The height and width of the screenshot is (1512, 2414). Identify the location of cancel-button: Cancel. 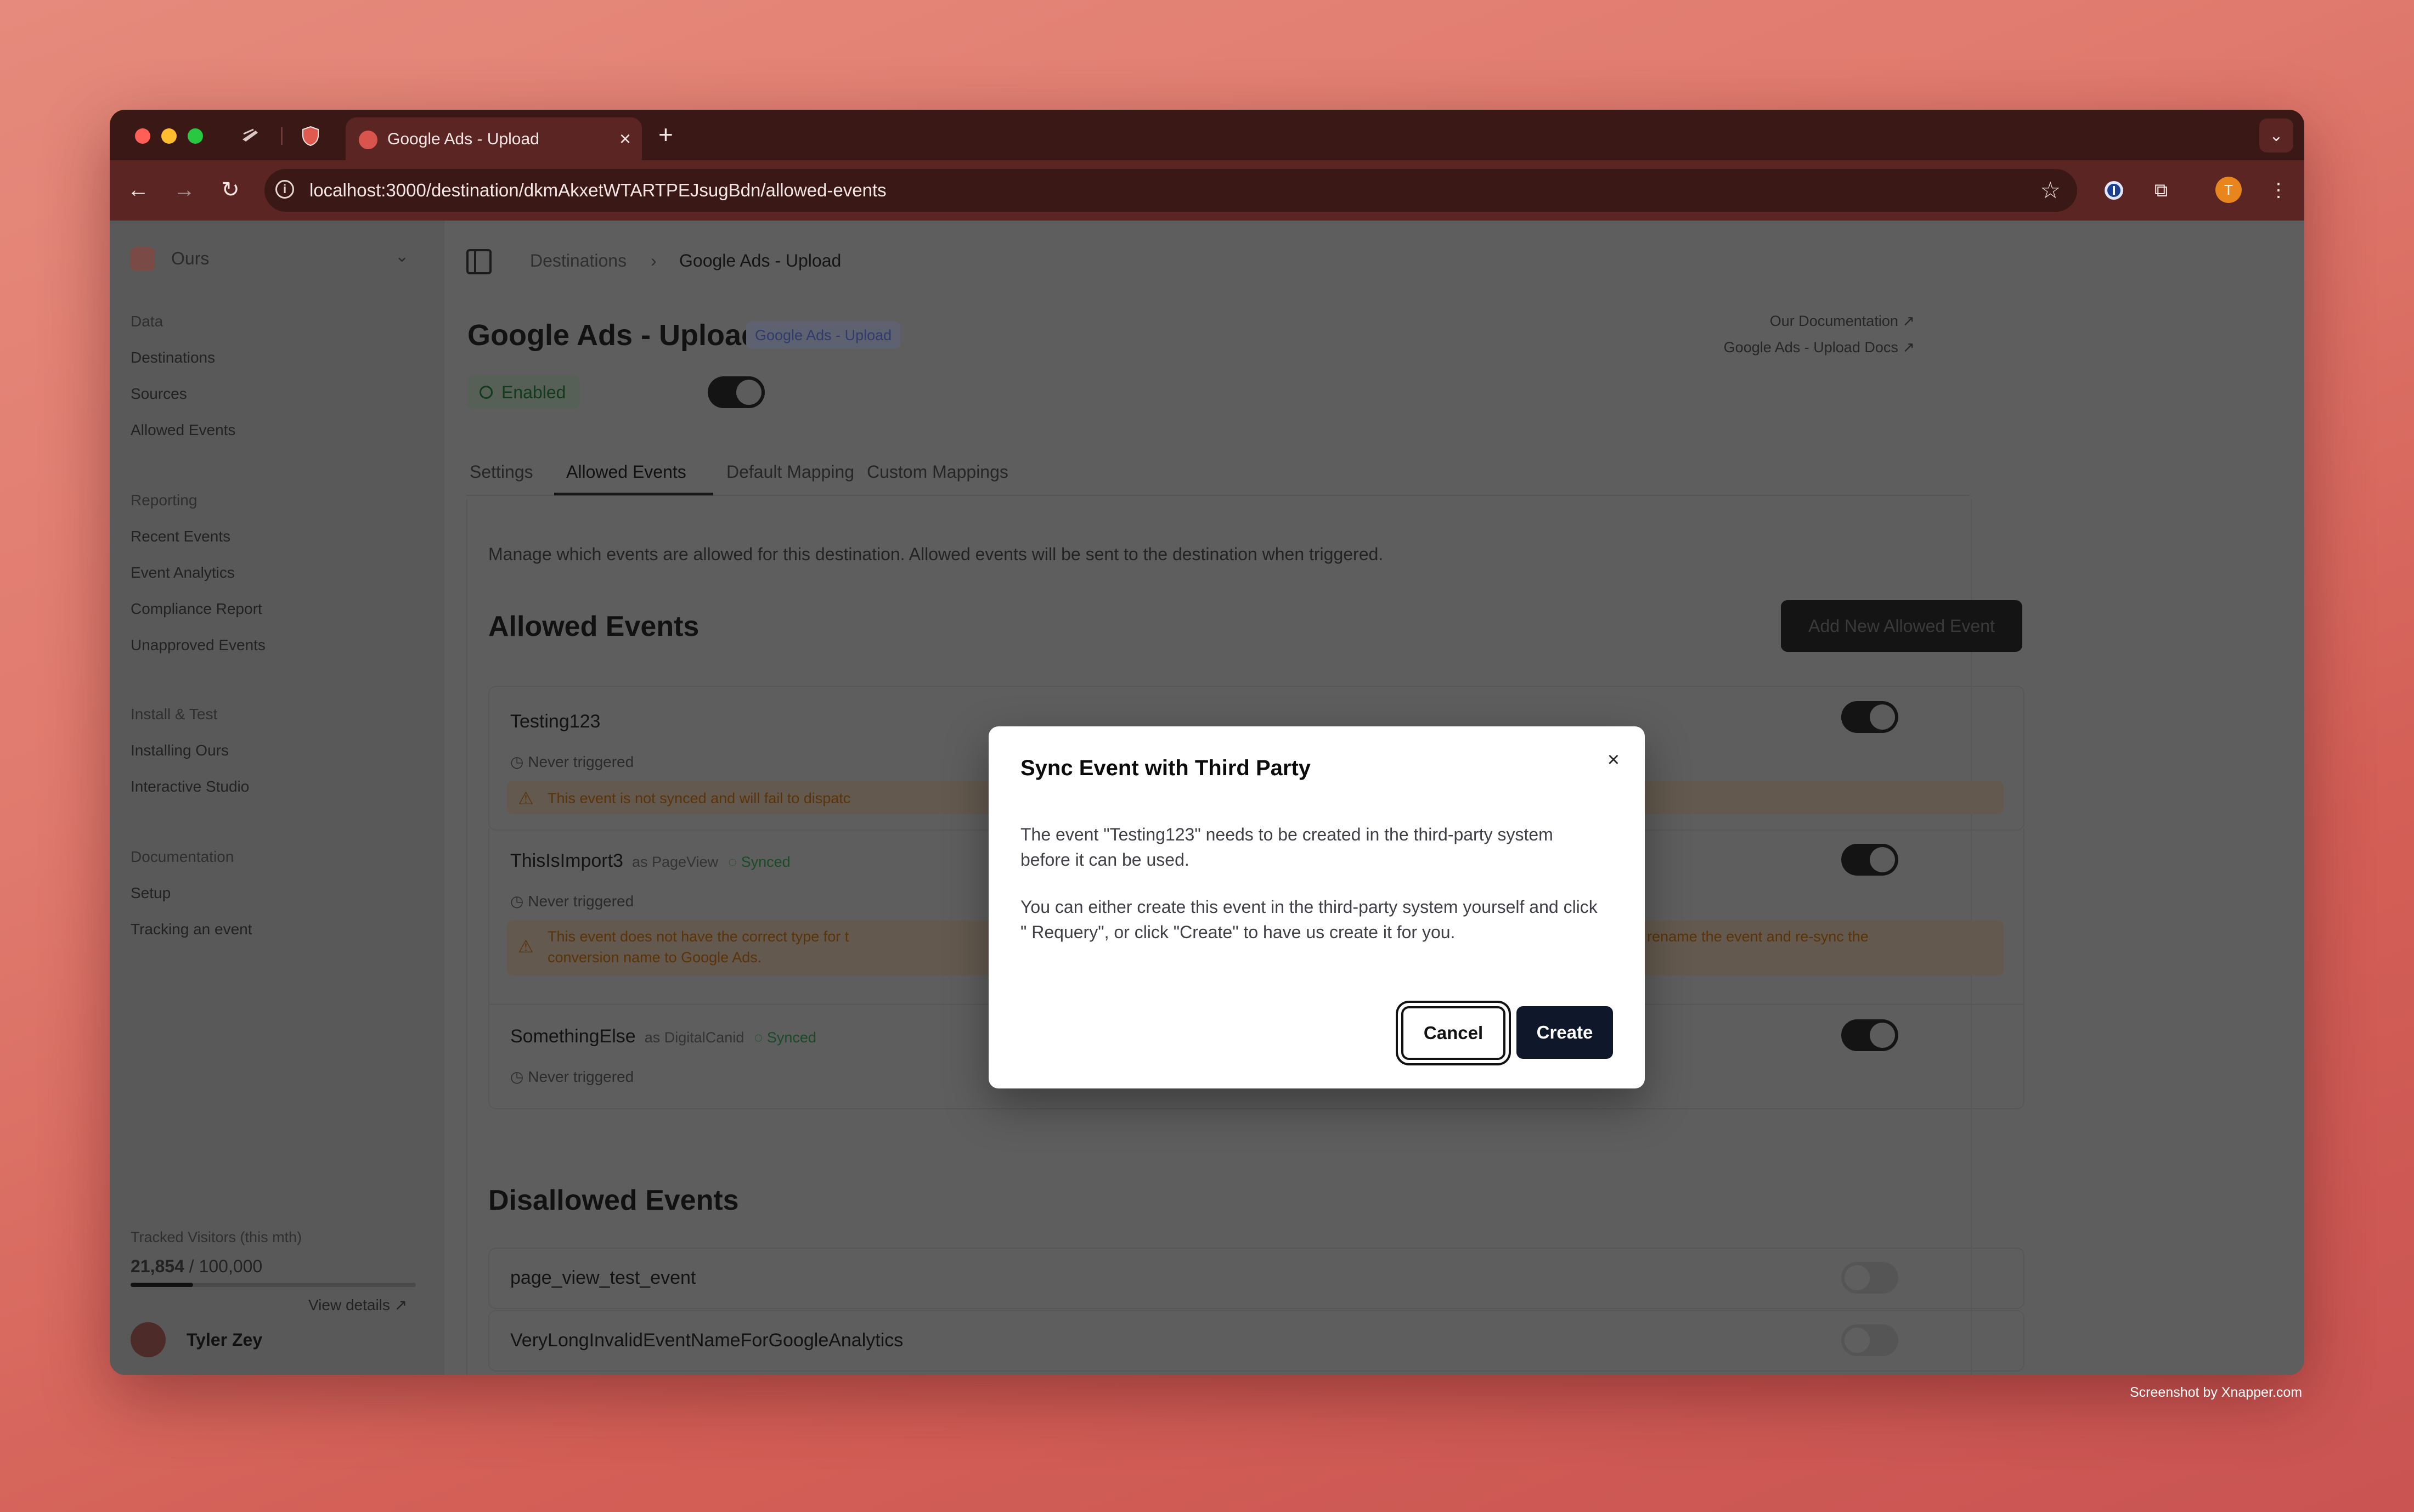
(1453, 1033).